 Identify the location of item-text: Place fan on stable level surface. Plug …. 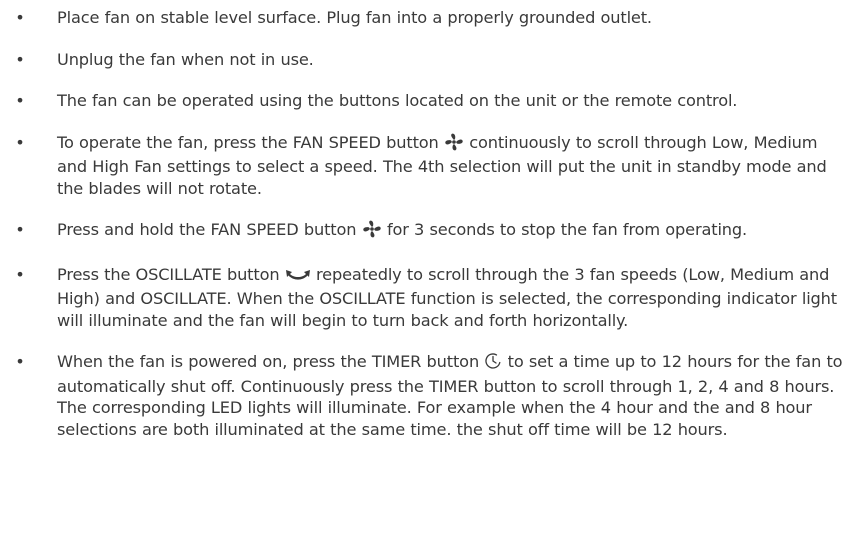
(354, 17).